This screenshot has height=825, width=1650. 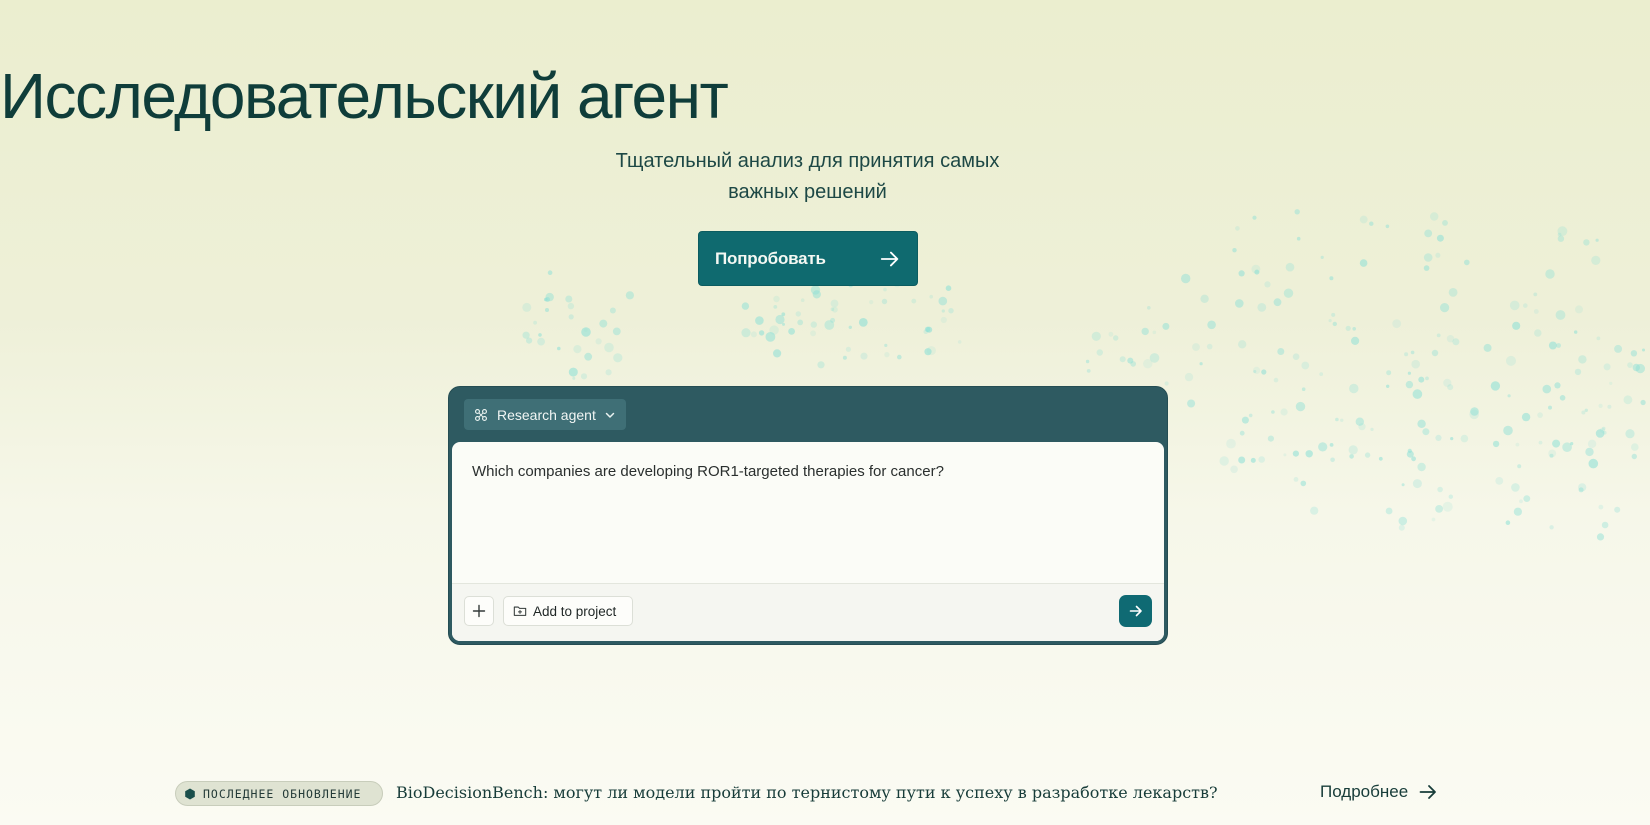 I want to click on try-button: Попробовать, so click(x=808, y=258).